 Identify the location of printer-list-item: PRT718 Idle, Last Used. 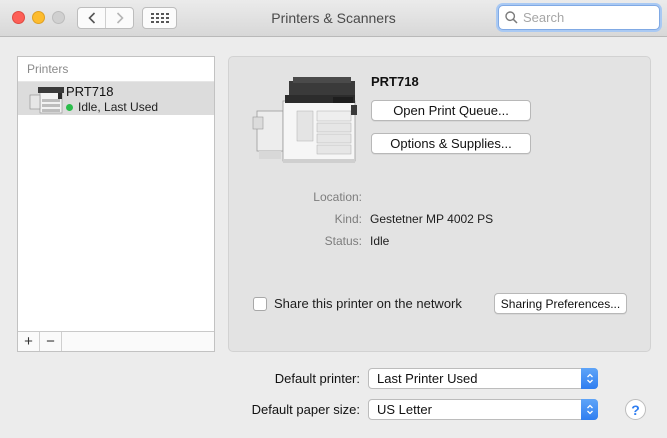
(116, 98).